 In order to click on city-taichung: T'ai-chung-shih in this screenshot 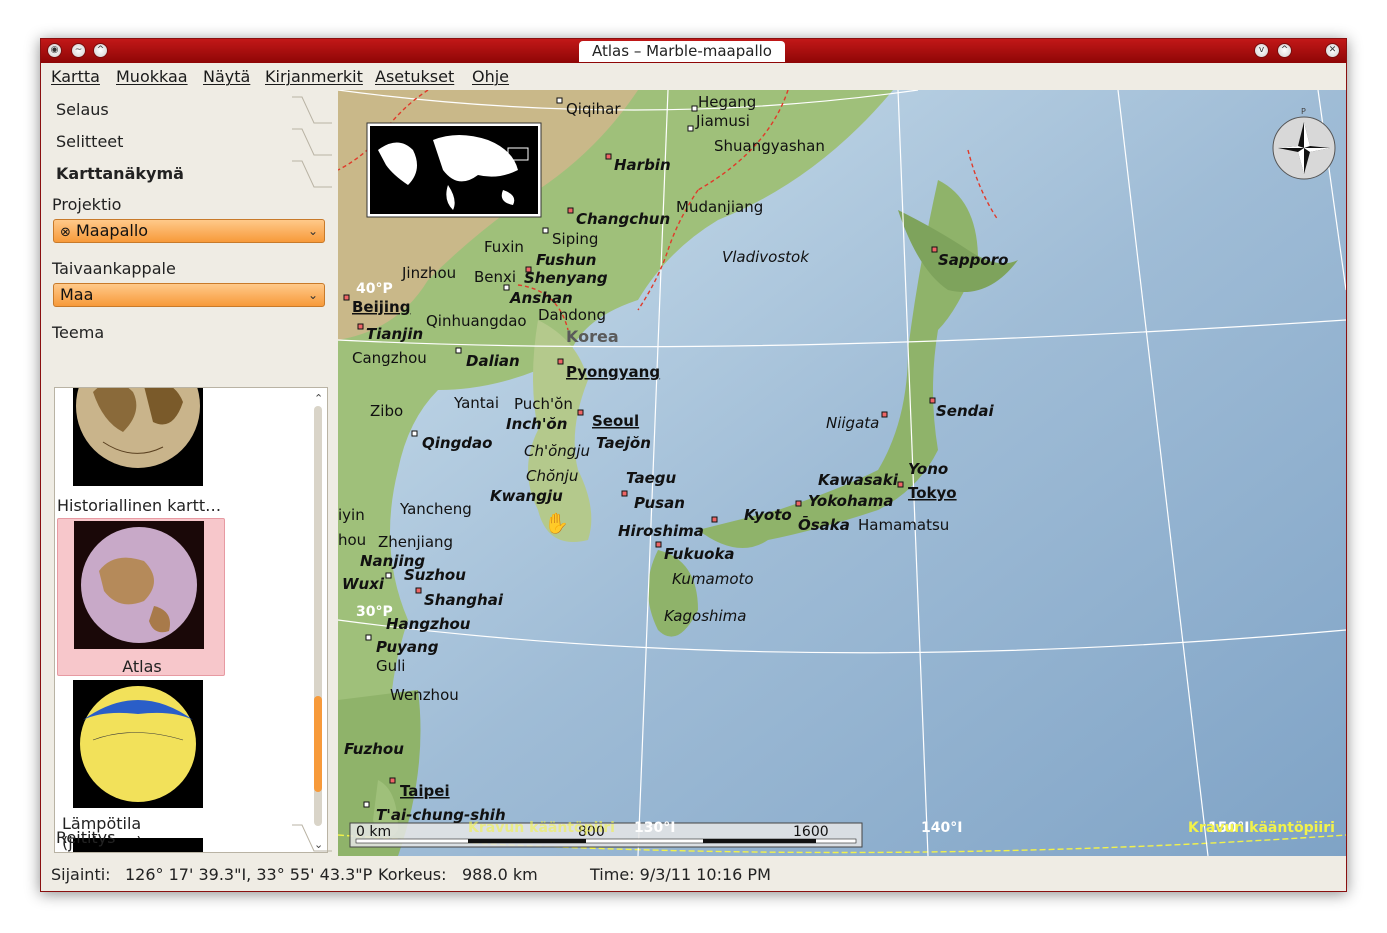, I will do `click(441, 815)`.